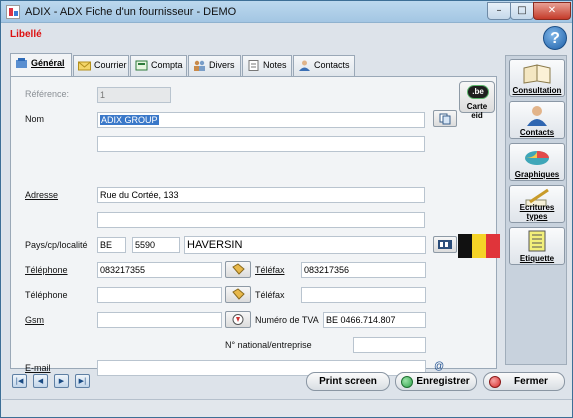 This screenshot has width=573, height=418. I want to click on close-status-icon, so click(495, 382).